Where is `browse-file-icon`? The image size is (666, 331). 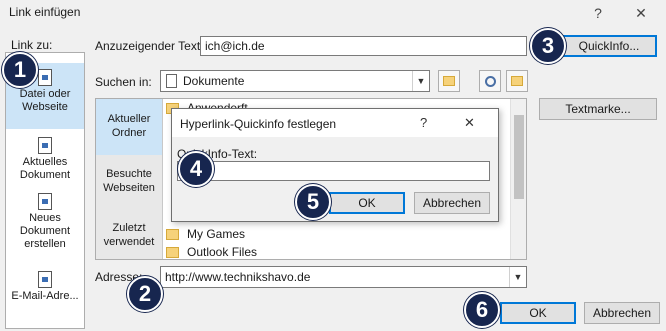
browse-file-icon is located at coordinates (517, 81).